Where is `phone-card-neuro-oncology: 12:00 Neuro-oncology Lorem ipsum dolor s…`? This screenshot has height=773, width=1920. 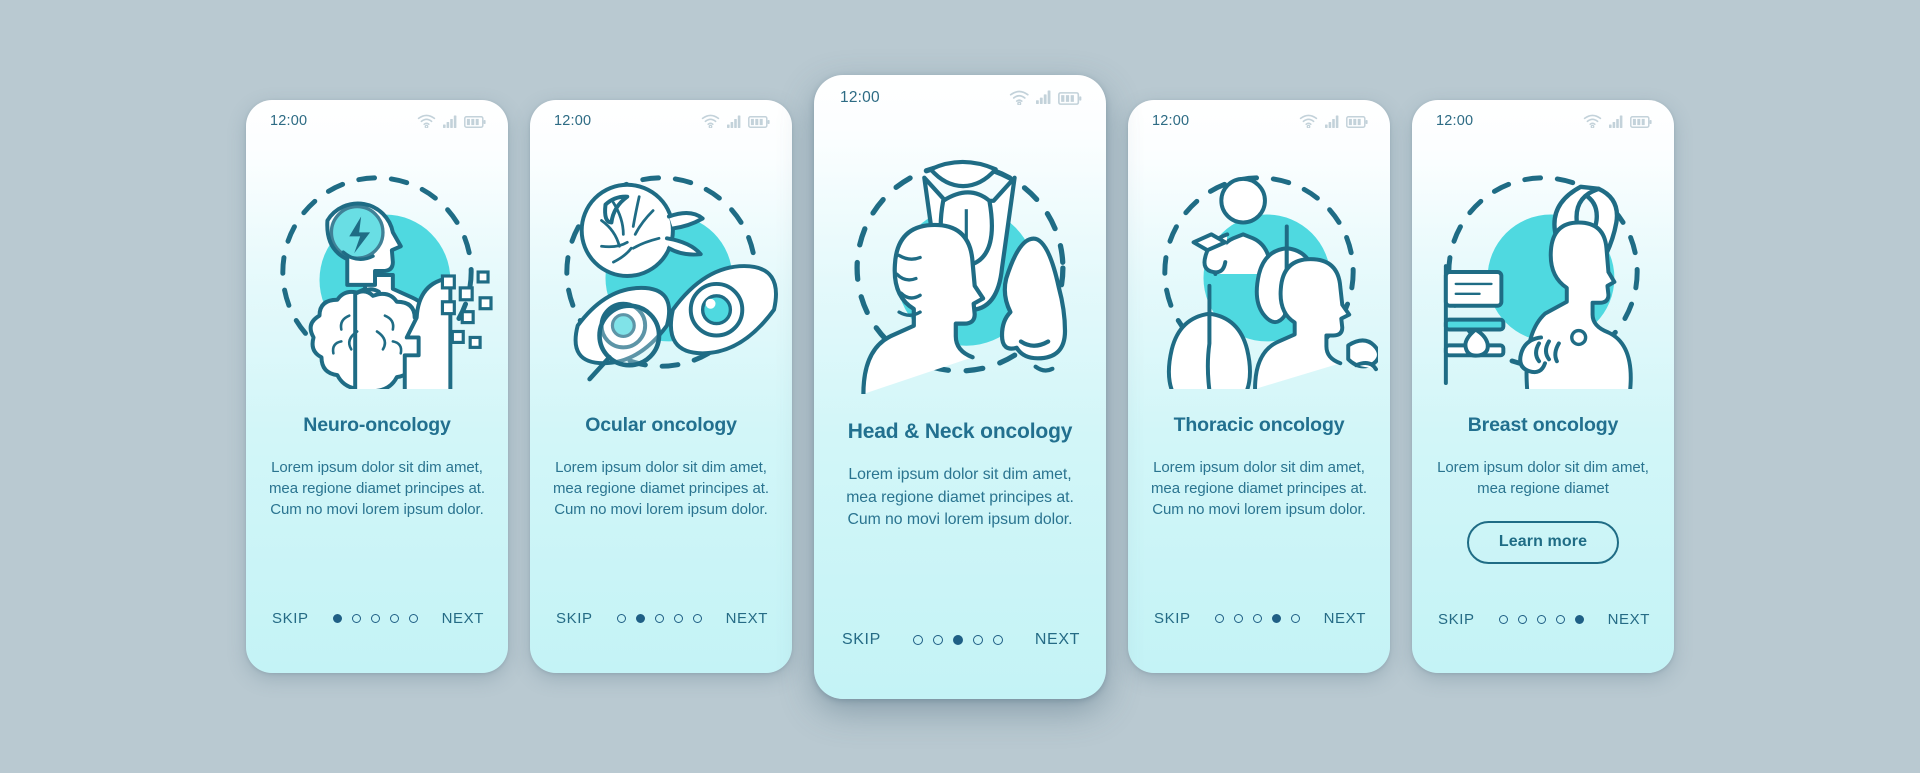 phone-card-neuro-oncology: 12:00 Neuro-oncology Lorem ipsum dolor s… is located at coordinates (377, 386).